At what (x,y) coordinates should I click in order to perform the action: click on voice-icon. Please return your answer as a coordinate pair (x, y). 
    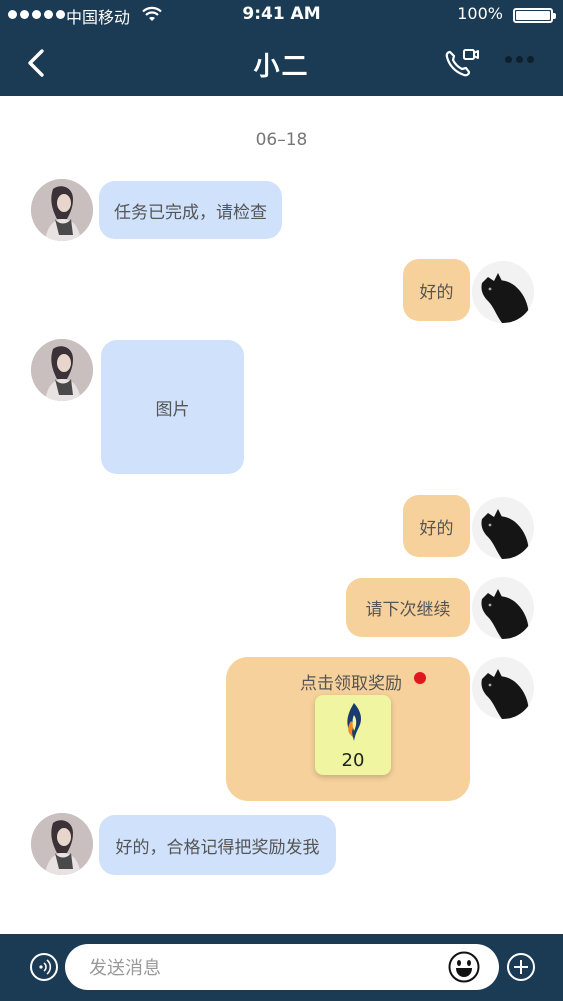
    Looking at the image, I should click on (44, 967).